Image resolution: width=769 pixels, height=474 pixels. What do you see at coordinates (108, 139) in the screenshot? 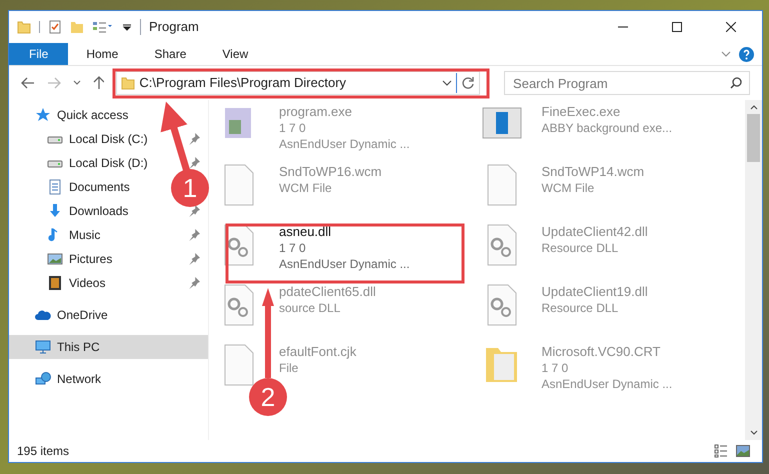
I see `sidebar-item: Local Disk (C:)` at bounding box center [108, 139].